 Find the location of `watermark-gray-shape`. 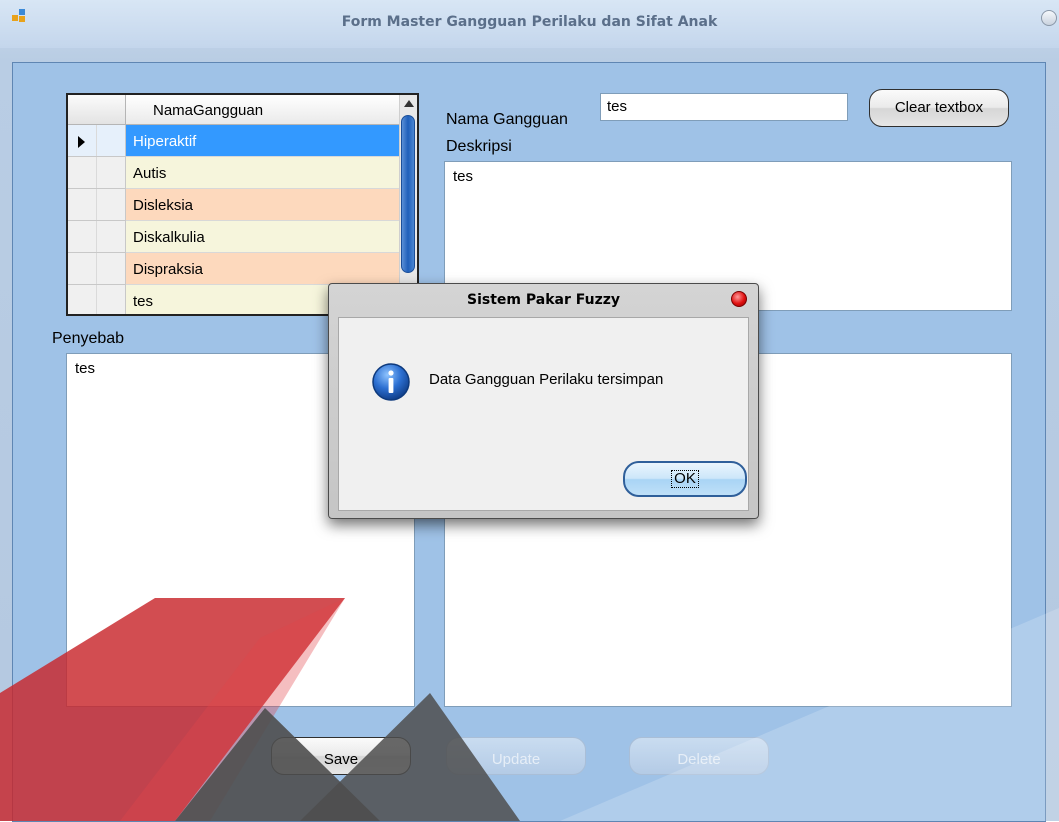

watermark-gray-shape is located at coordinates (410, 757).